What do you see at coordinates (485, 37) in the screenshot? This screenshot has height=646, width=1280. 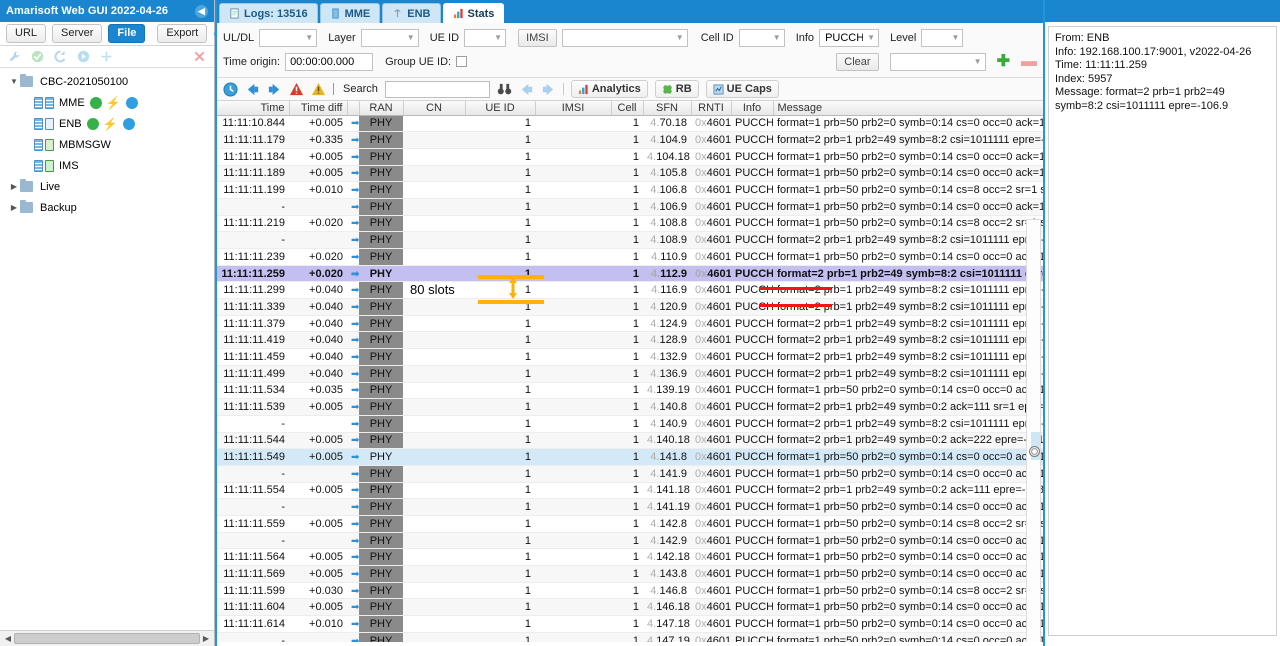 I see `ue-id-select: ▼` at bounding box center [485, 37].